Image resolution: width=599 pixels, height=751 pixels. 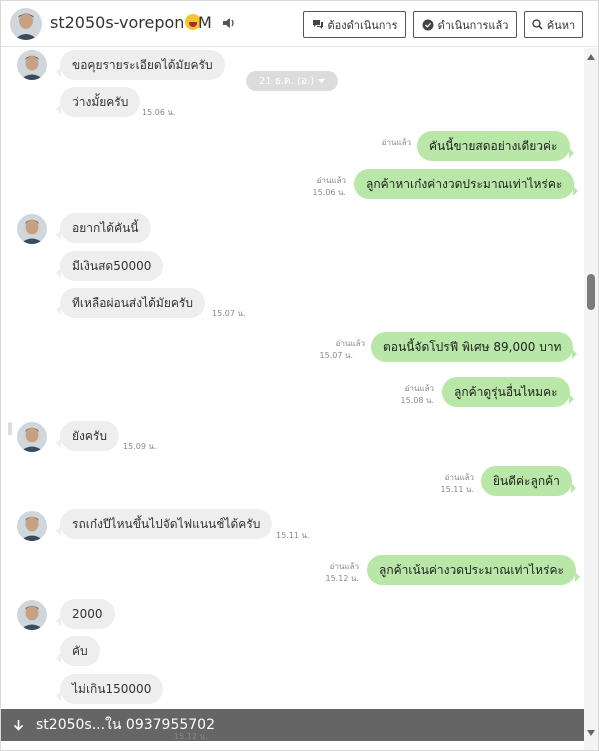 I want to click on resize-grip-icon: ‖, so click(x=10, y=428).